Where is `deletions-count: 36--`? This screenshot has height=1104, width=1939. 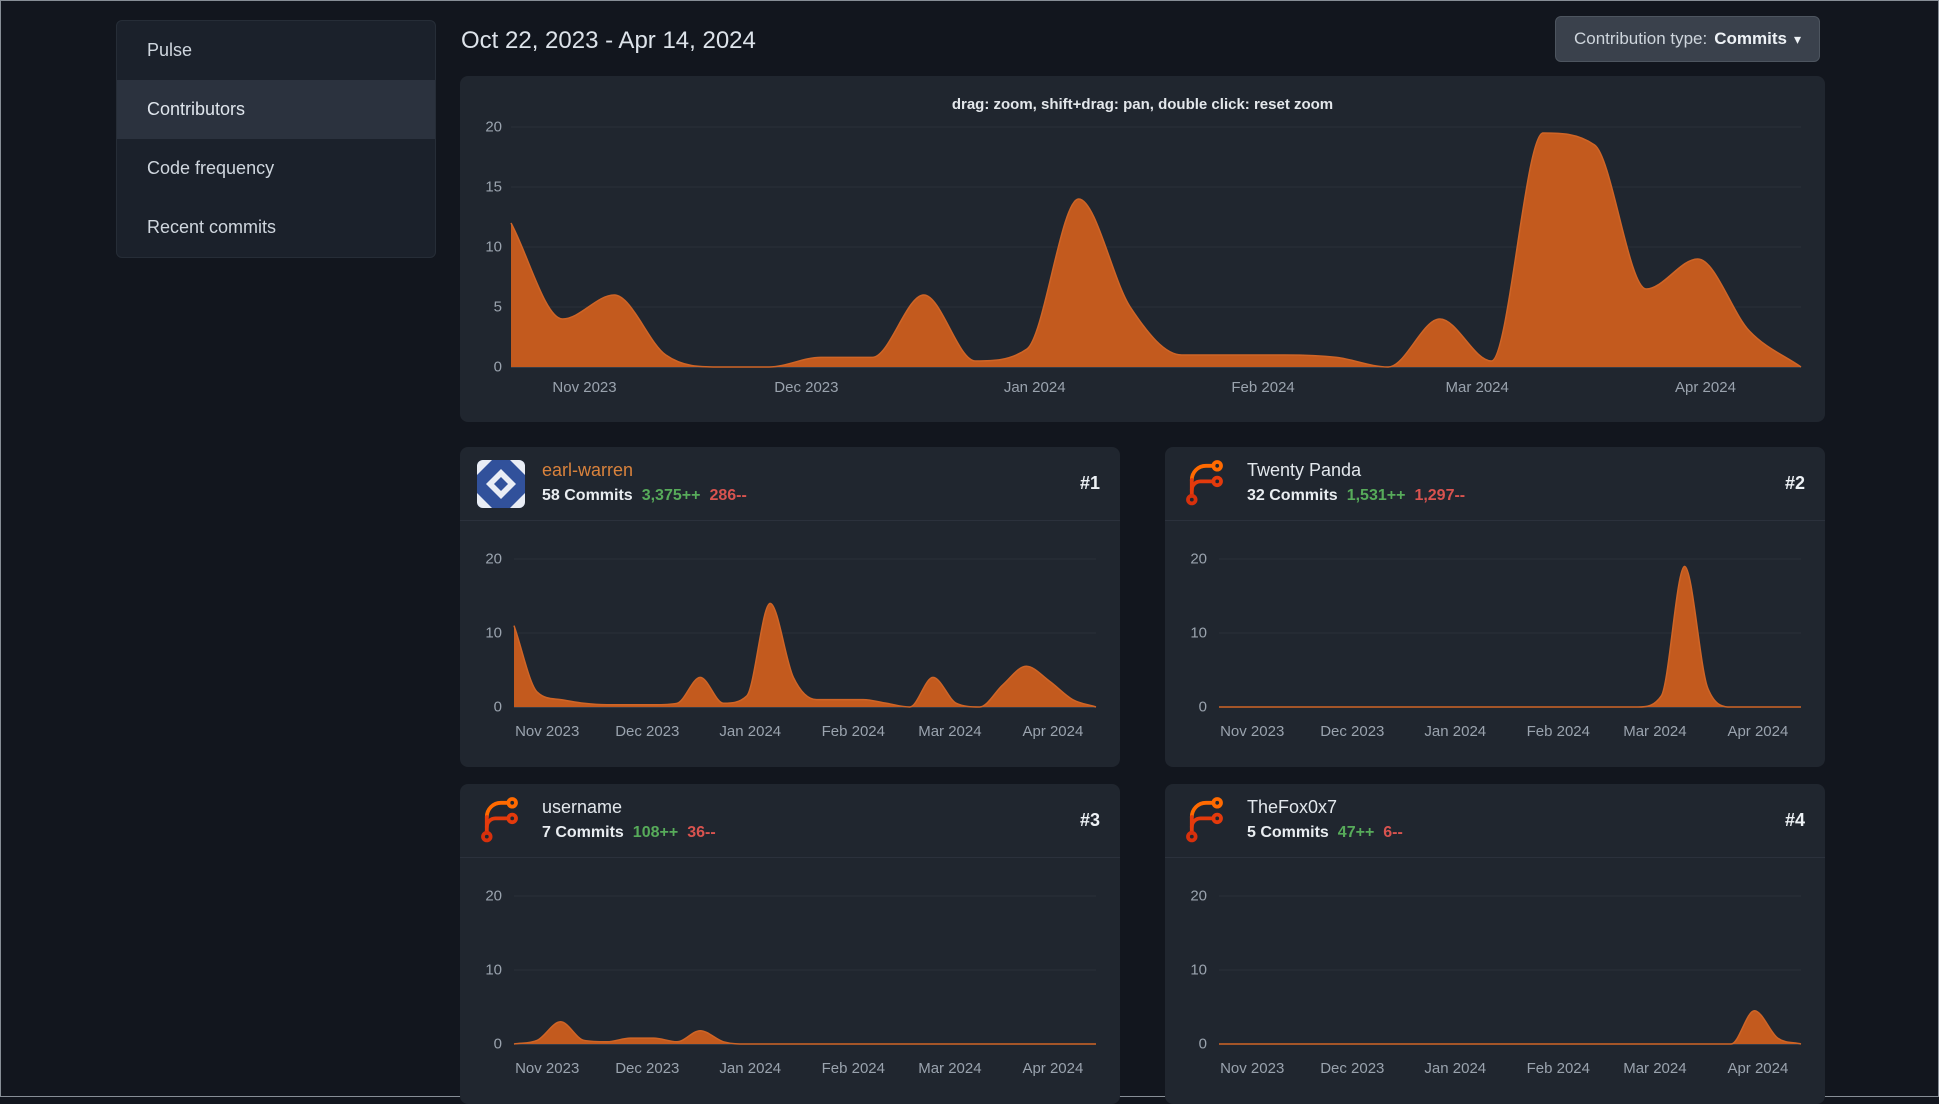
deletions-count: 36-- is located at coordinates (701, 832).